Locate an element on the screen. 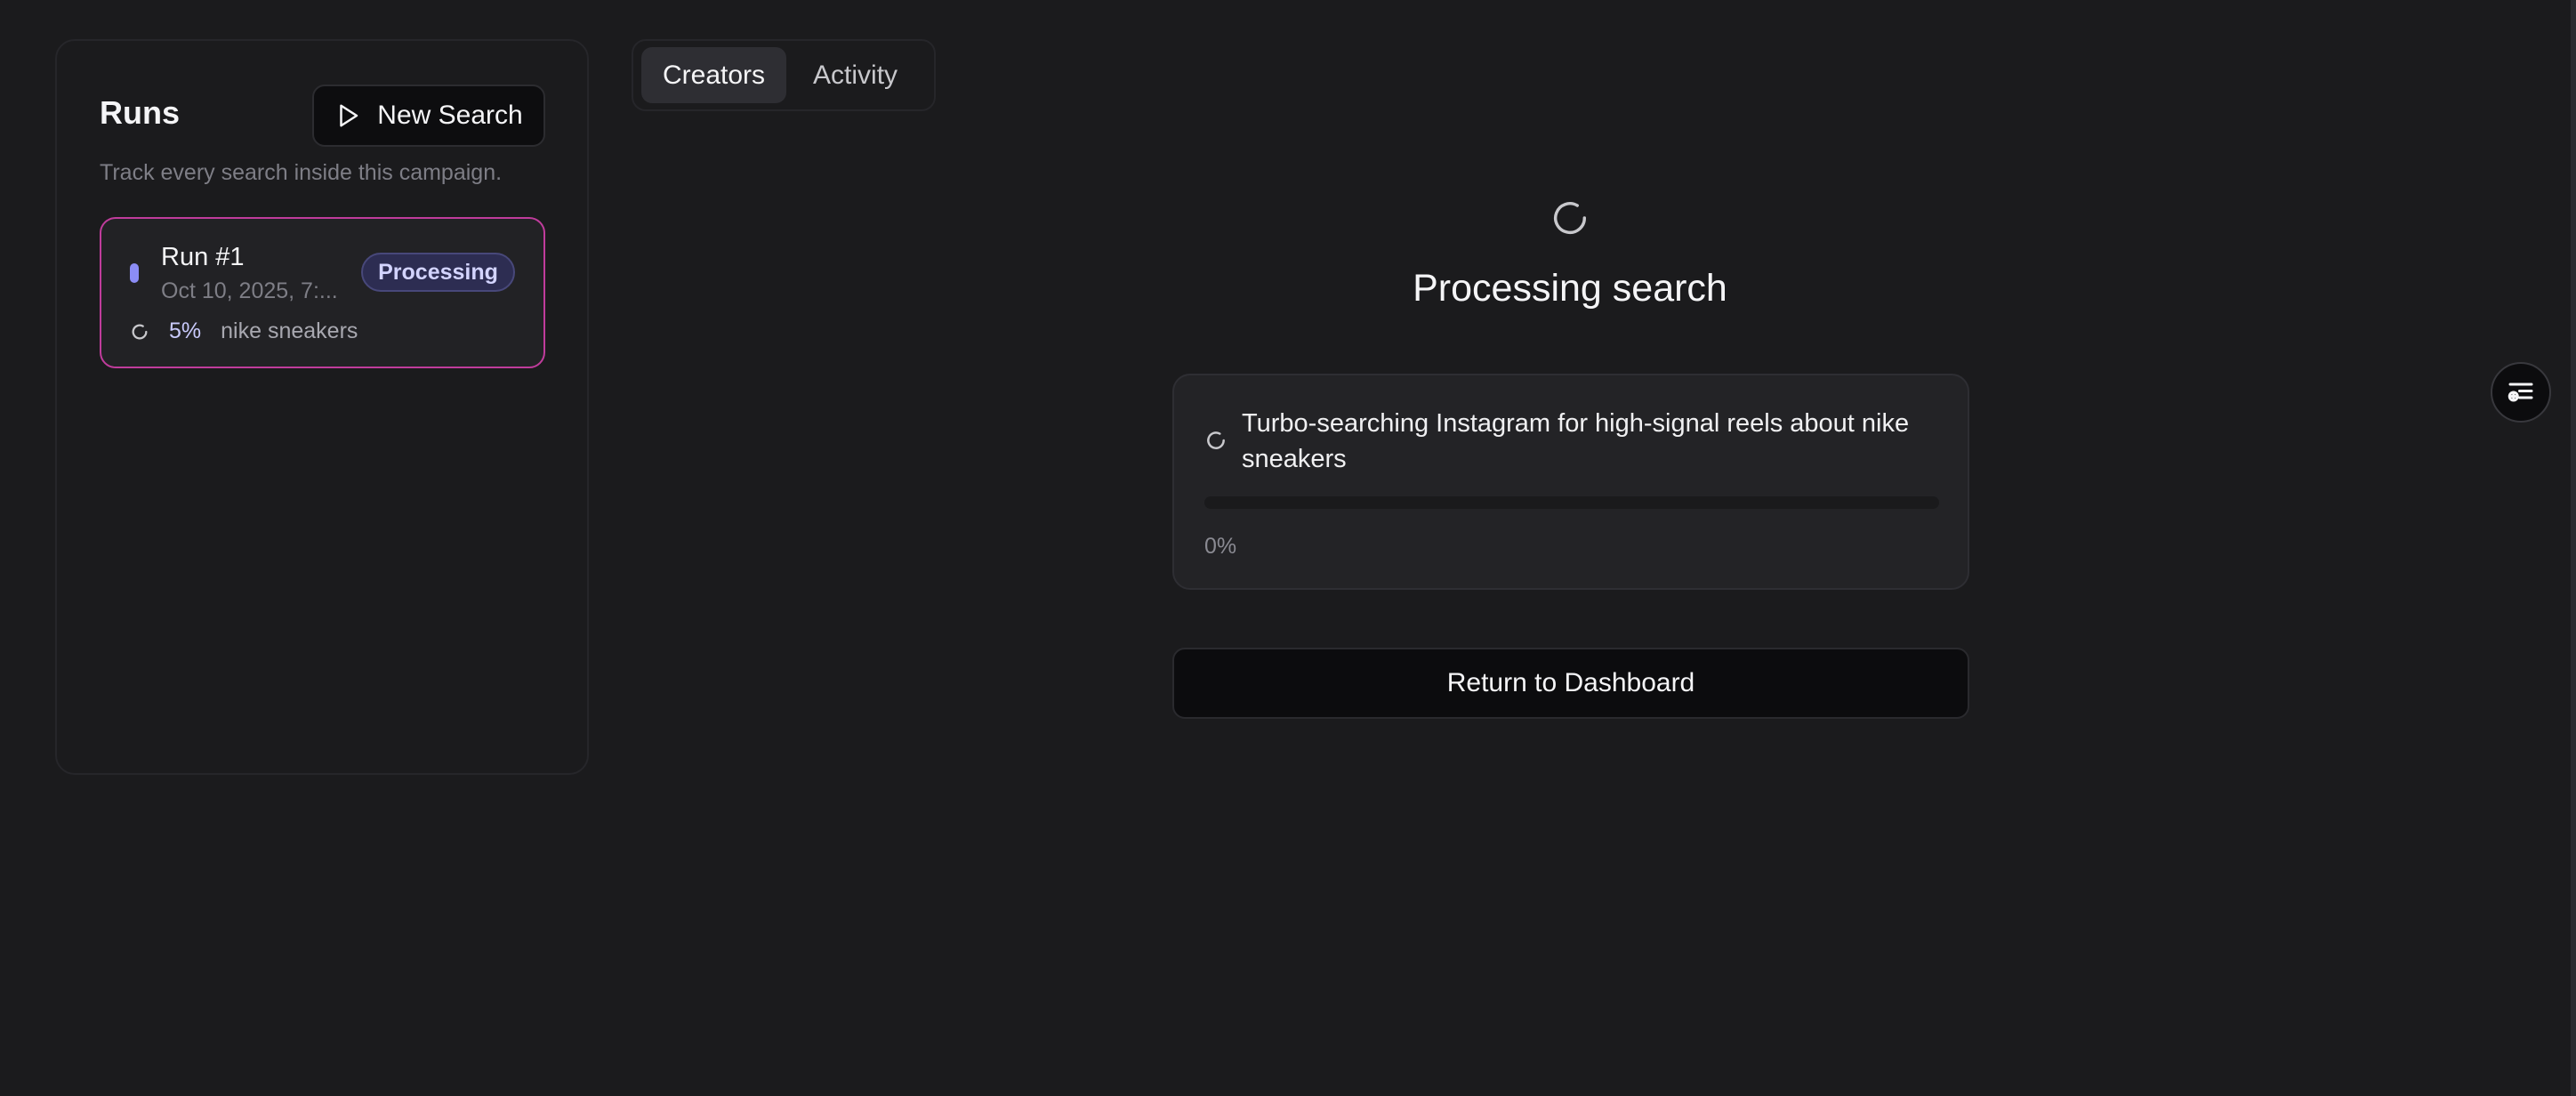 The width and height of the screenshot is (2576, 1096). tab-activity: Activity is located at coordinates (855, 75).